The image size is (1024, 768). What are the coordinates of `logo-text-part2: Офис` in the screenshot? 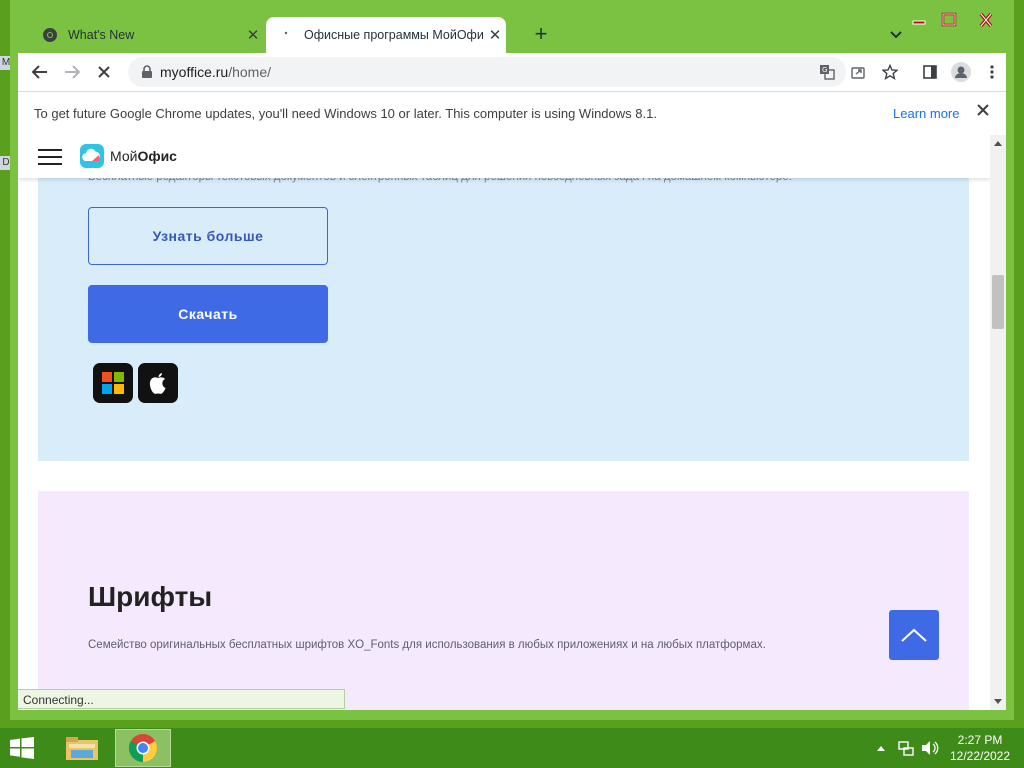 It's located at (157, 156).